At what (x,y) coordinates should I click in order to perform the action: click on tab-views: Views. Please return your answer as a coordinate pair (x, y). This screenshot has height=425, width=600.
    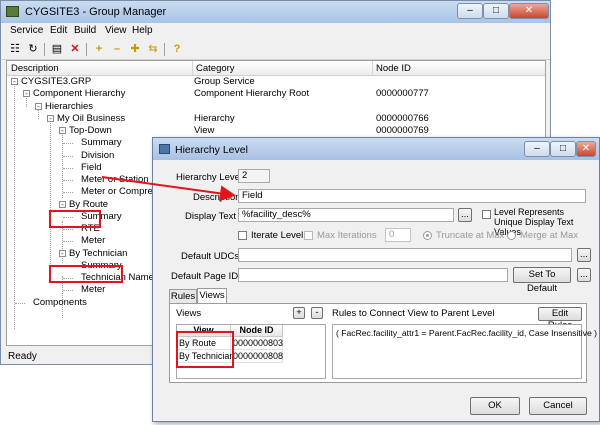
    Looking at the image, I should click on (212, 295).